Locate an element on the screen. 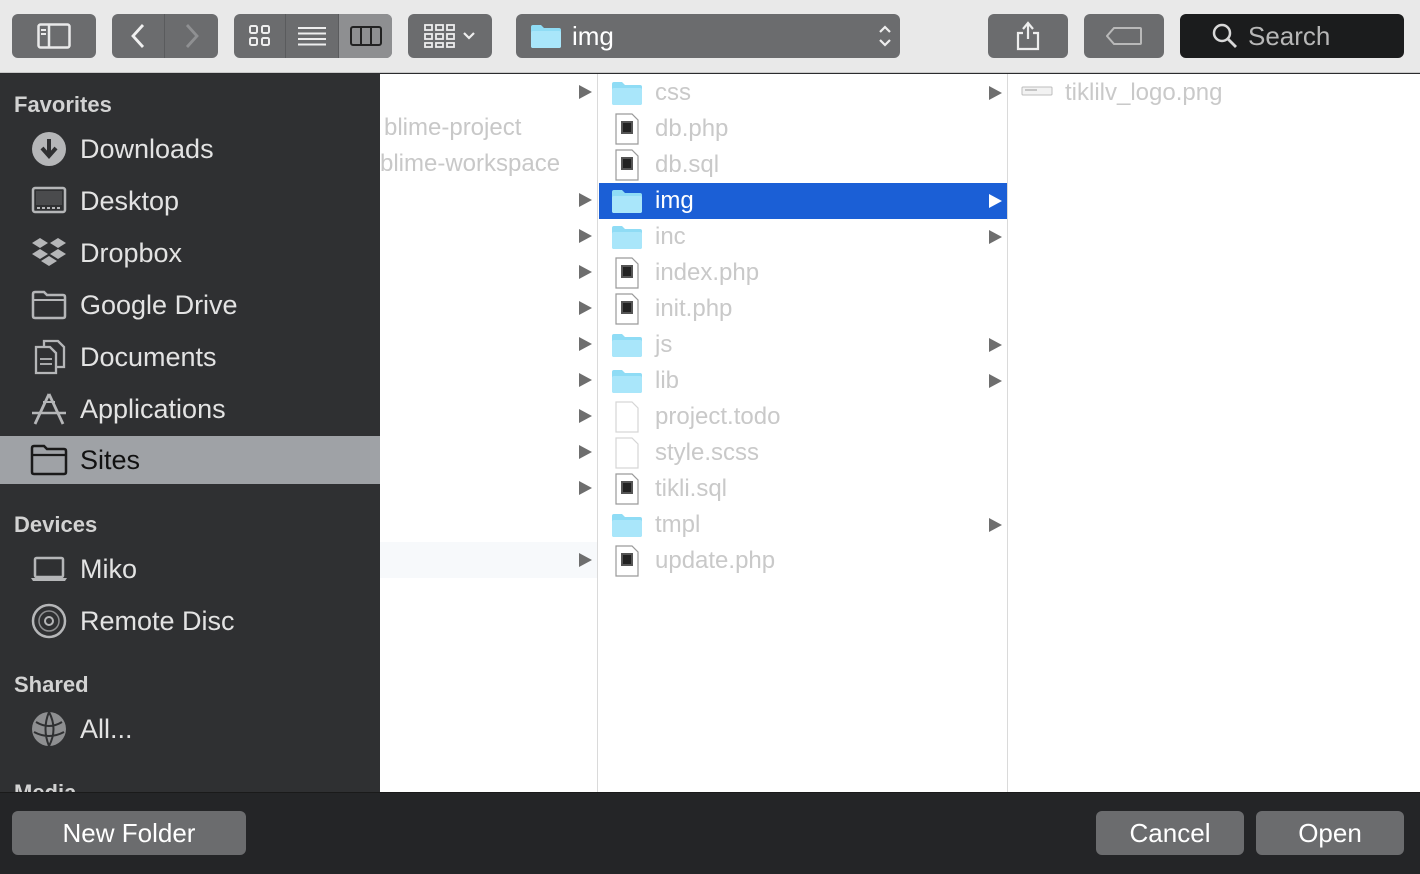  list-icon is located at coordinates (312, 36).